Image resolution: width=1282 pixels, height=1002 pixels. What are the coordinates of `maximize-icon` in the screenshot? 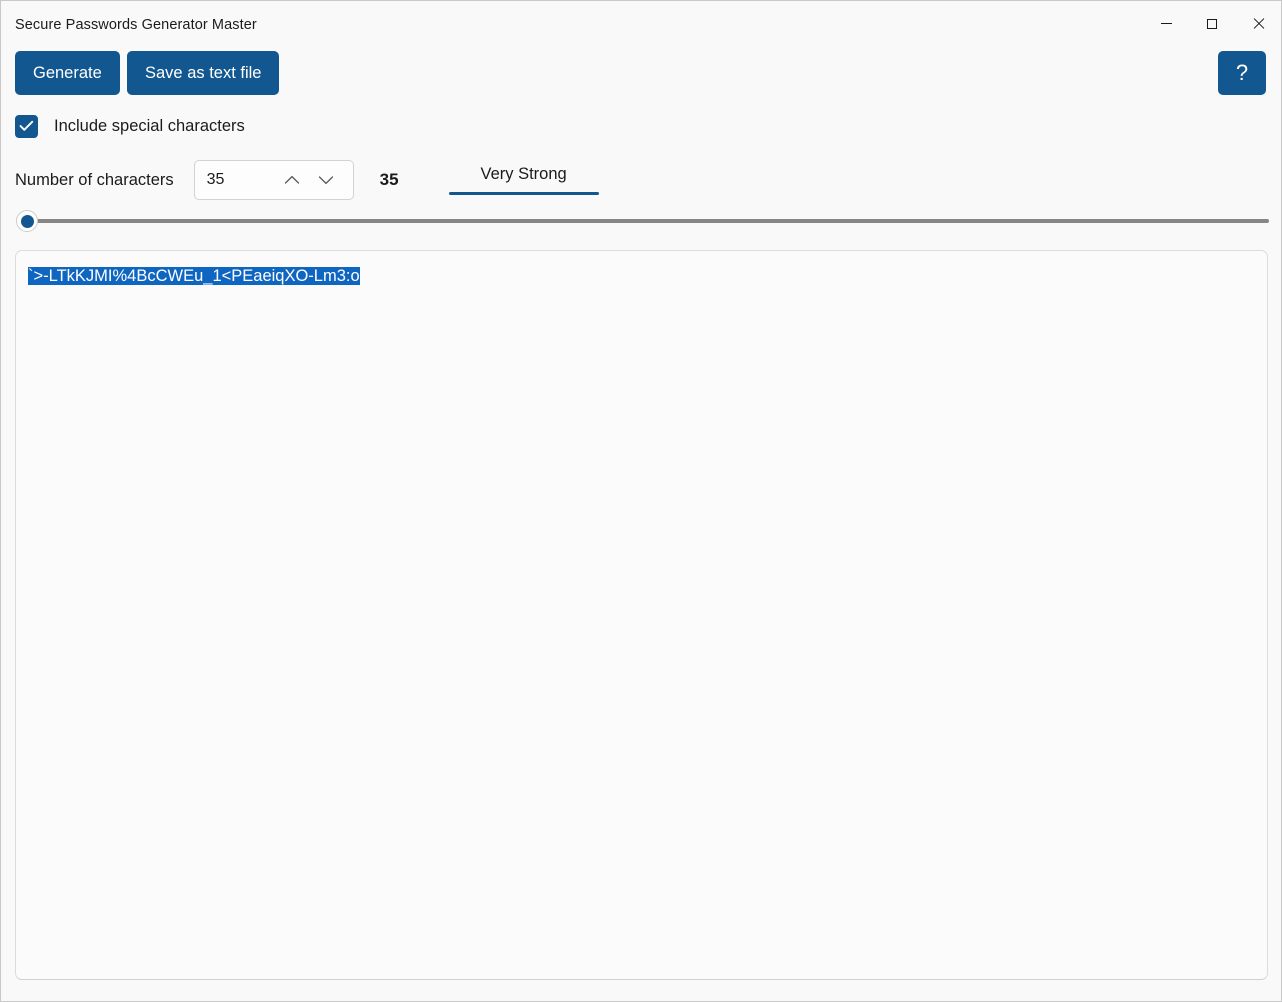 It's located at (1212, 23).